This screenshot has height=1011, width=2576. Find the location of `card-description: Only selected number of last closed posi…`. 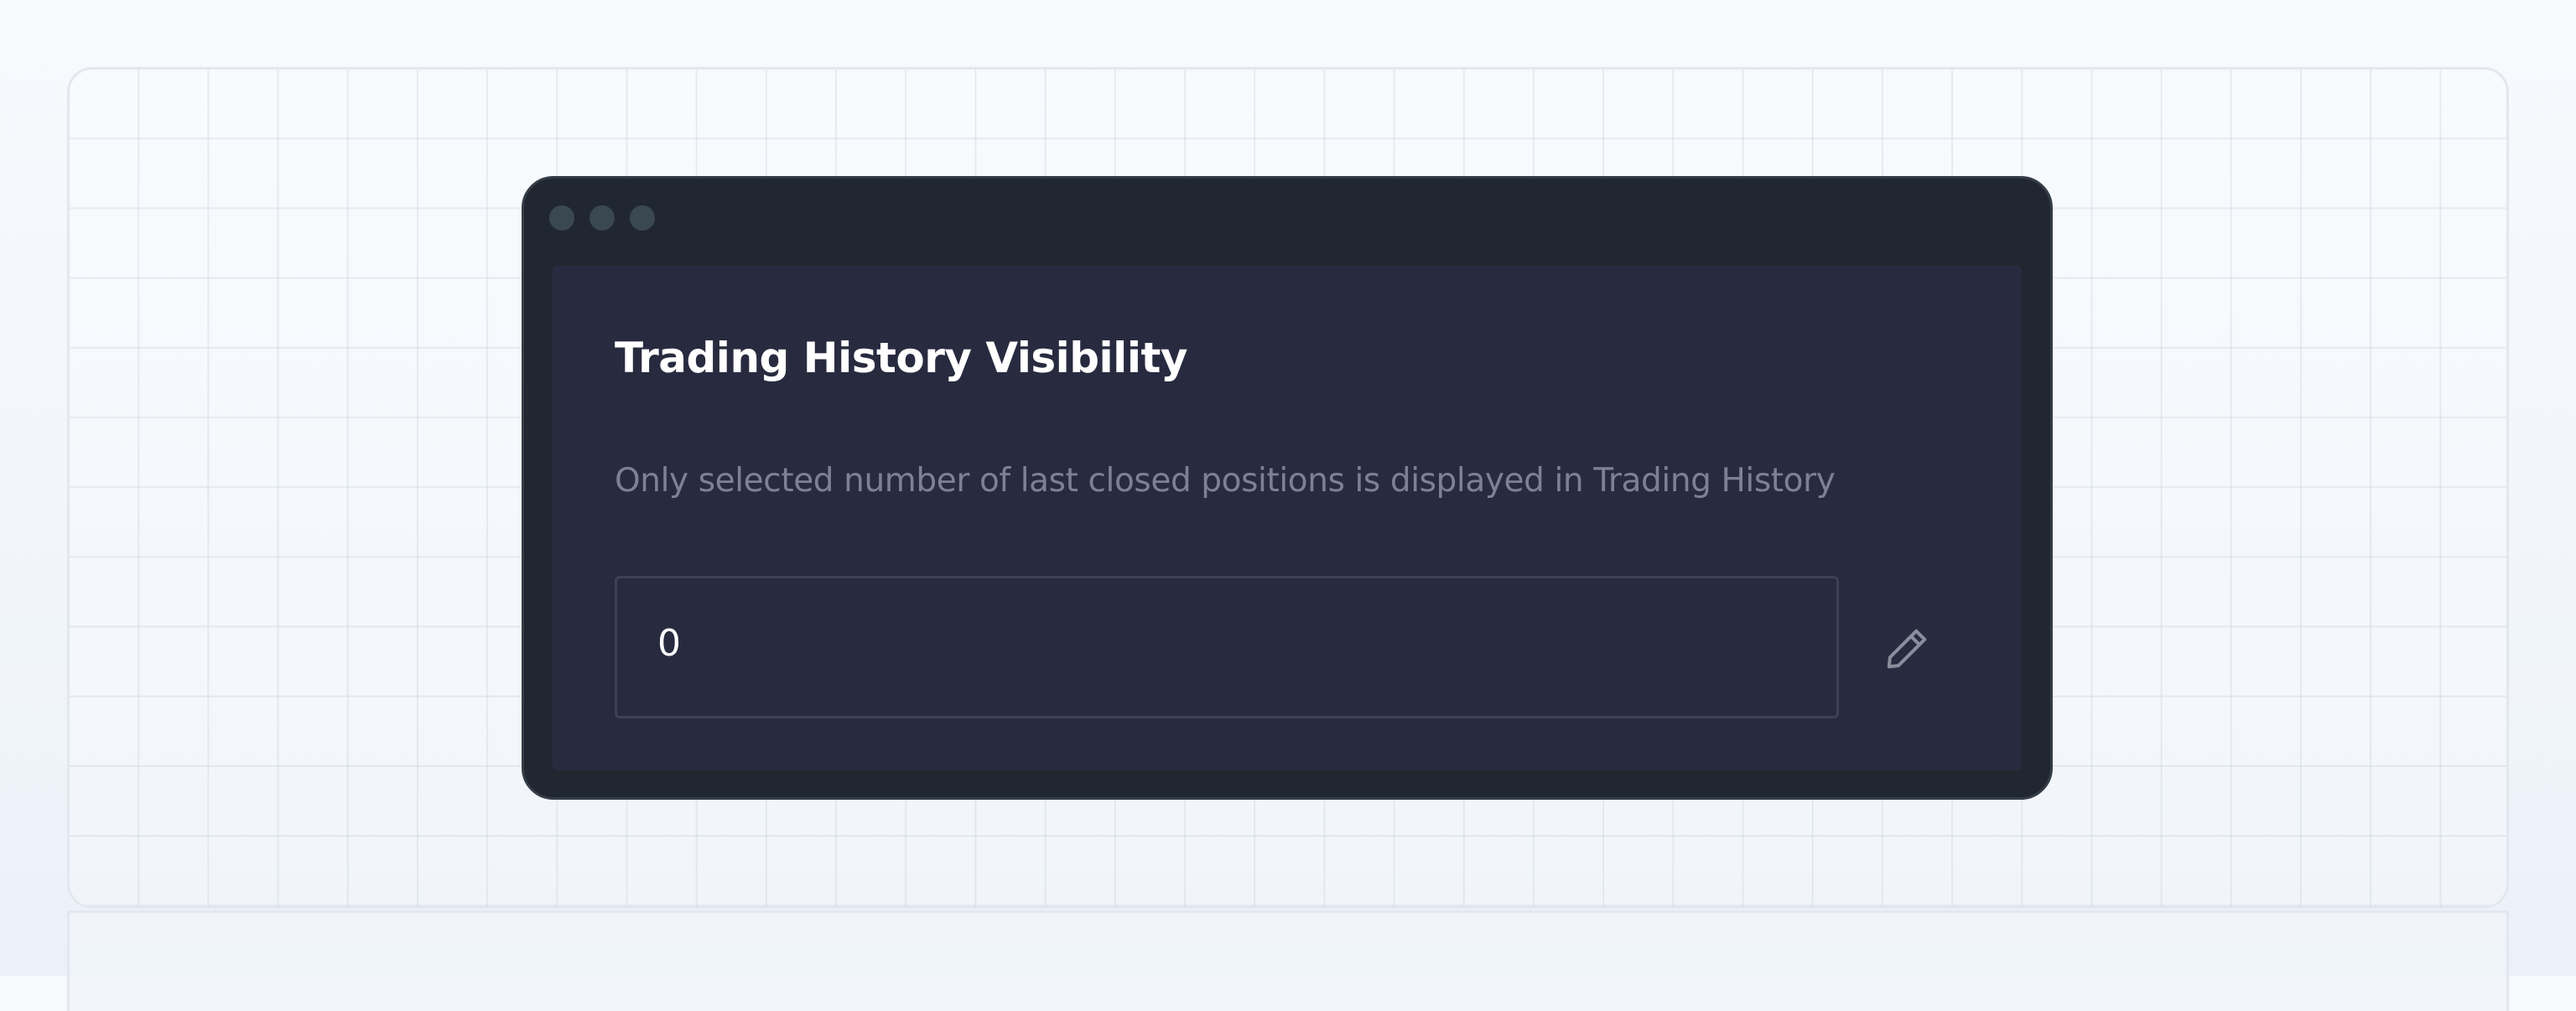

card-description: Only selected number of last closed posi… is located at coordinates (1225, 481).